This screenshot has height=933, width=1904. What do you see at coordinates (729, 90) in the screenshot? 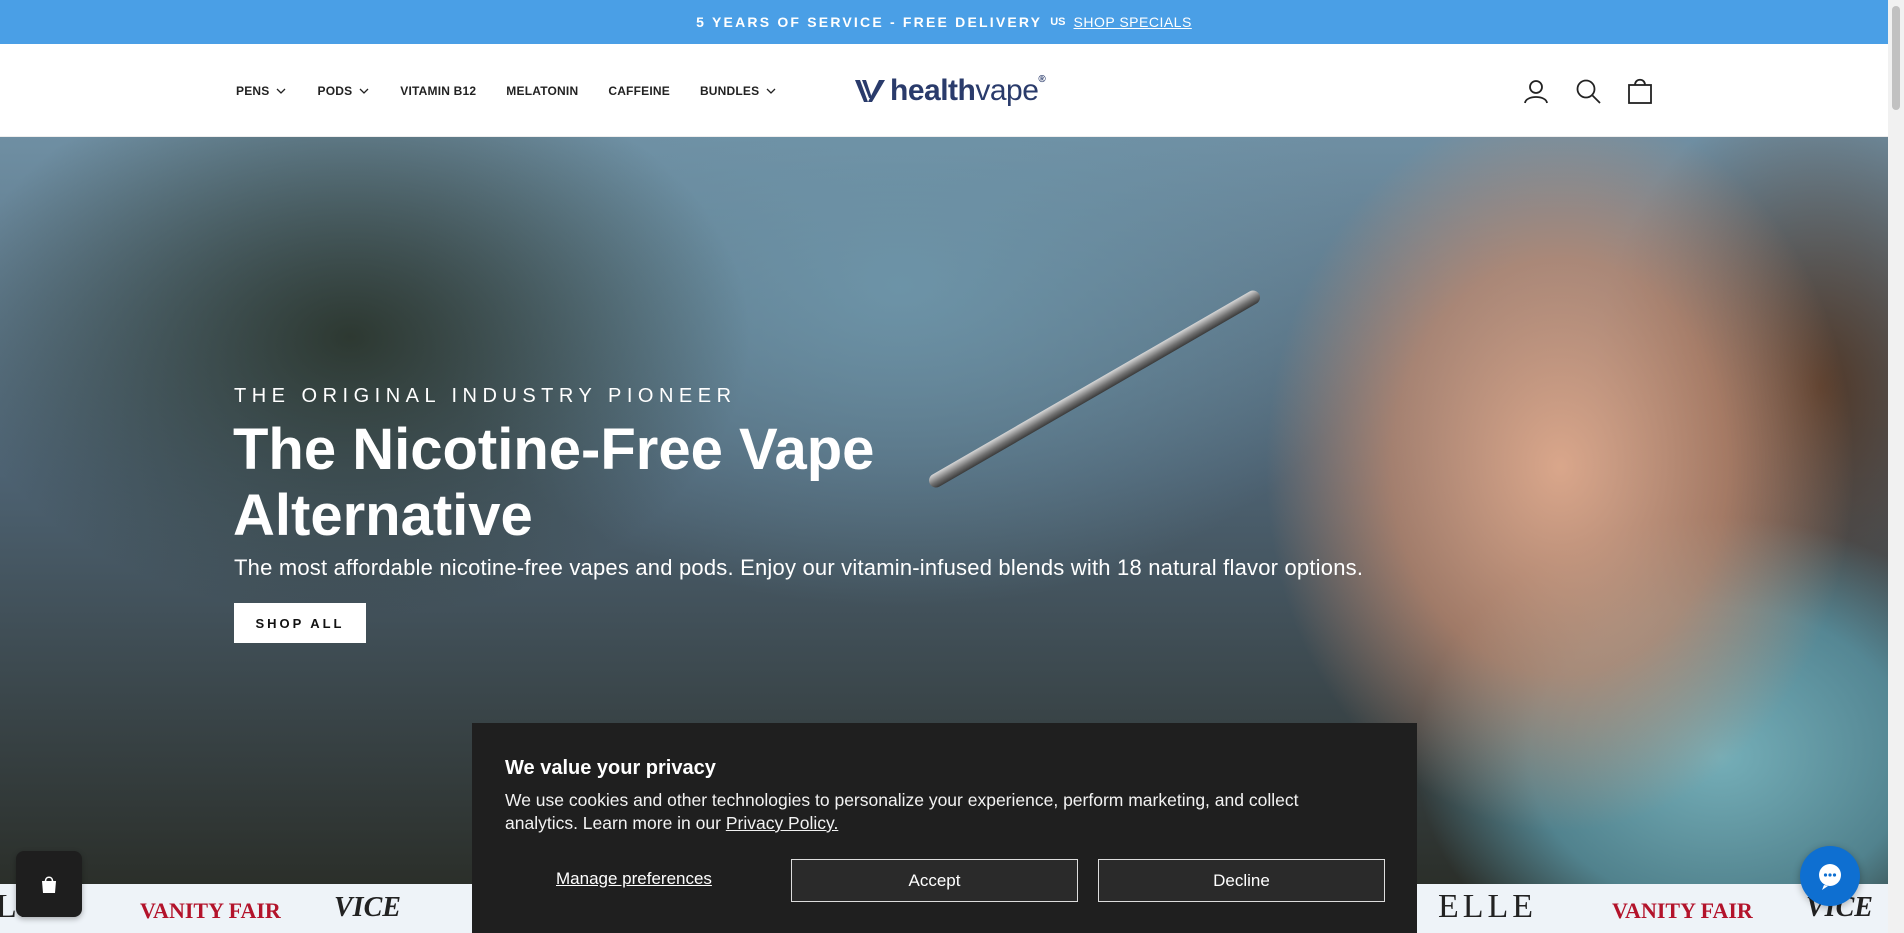
I see `nav-item-label: BUNDLES` at bounding box center [729, 90].